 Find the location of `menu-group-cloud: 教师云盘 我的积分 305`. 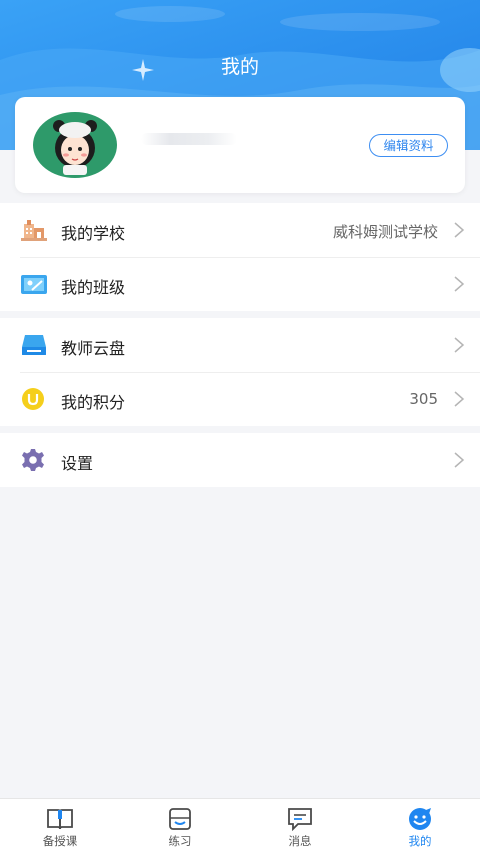

menu-group-cloud: 教师云盘 我的积分 305 is located at coordinates (240, 372).